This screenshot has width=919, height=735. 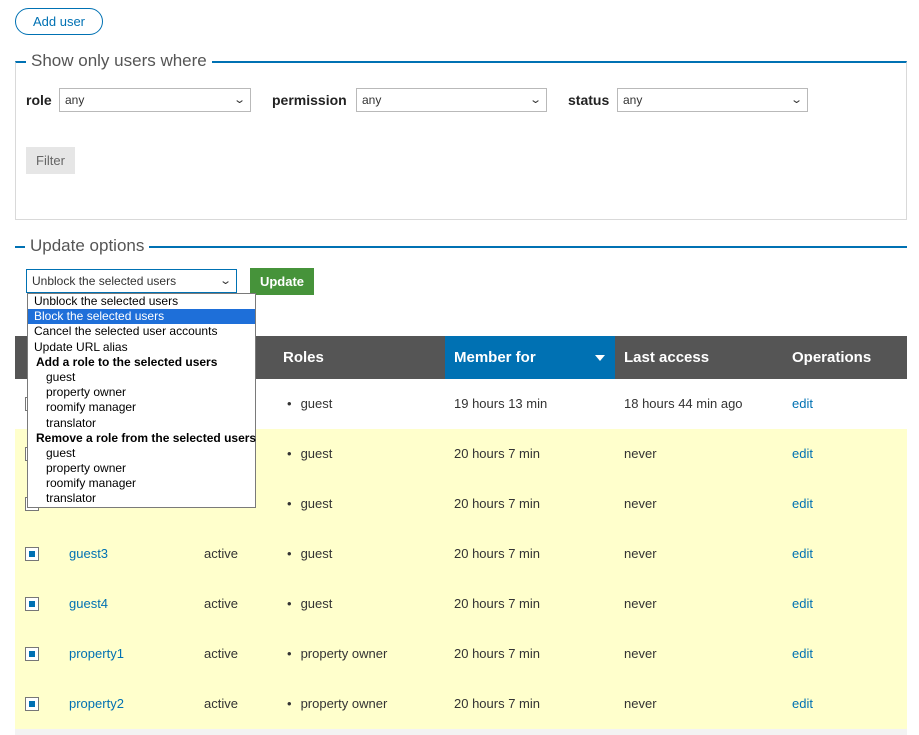 What do you see at coordinates (712, 100) in the screenshot?
I see `status-select: any ⌄` at bounding box center [712, 100].